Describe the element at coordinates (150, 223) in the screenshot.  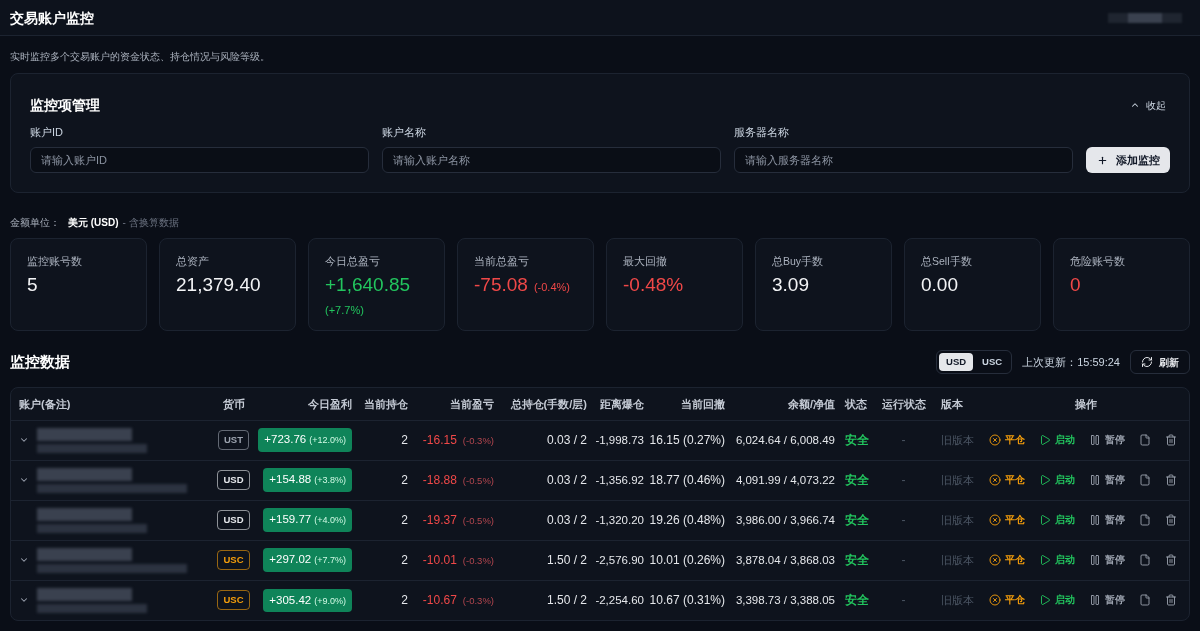
I see `unit-note: - 含换算数据` at that location.